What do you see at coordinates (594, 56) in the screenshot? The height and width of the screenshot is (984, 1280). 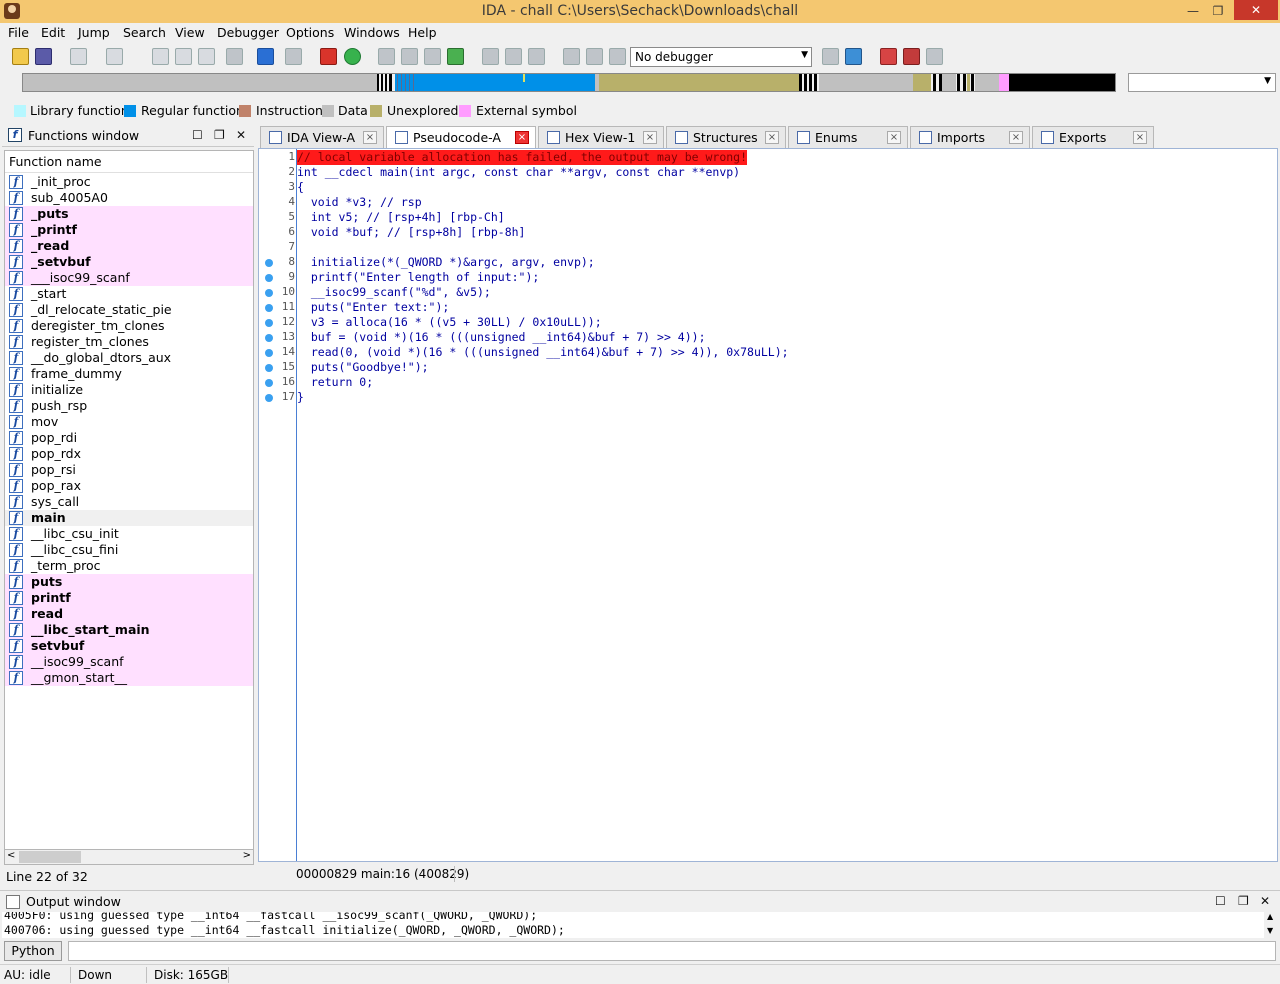 I see `pause-icon` at bounding box center [594, 56].